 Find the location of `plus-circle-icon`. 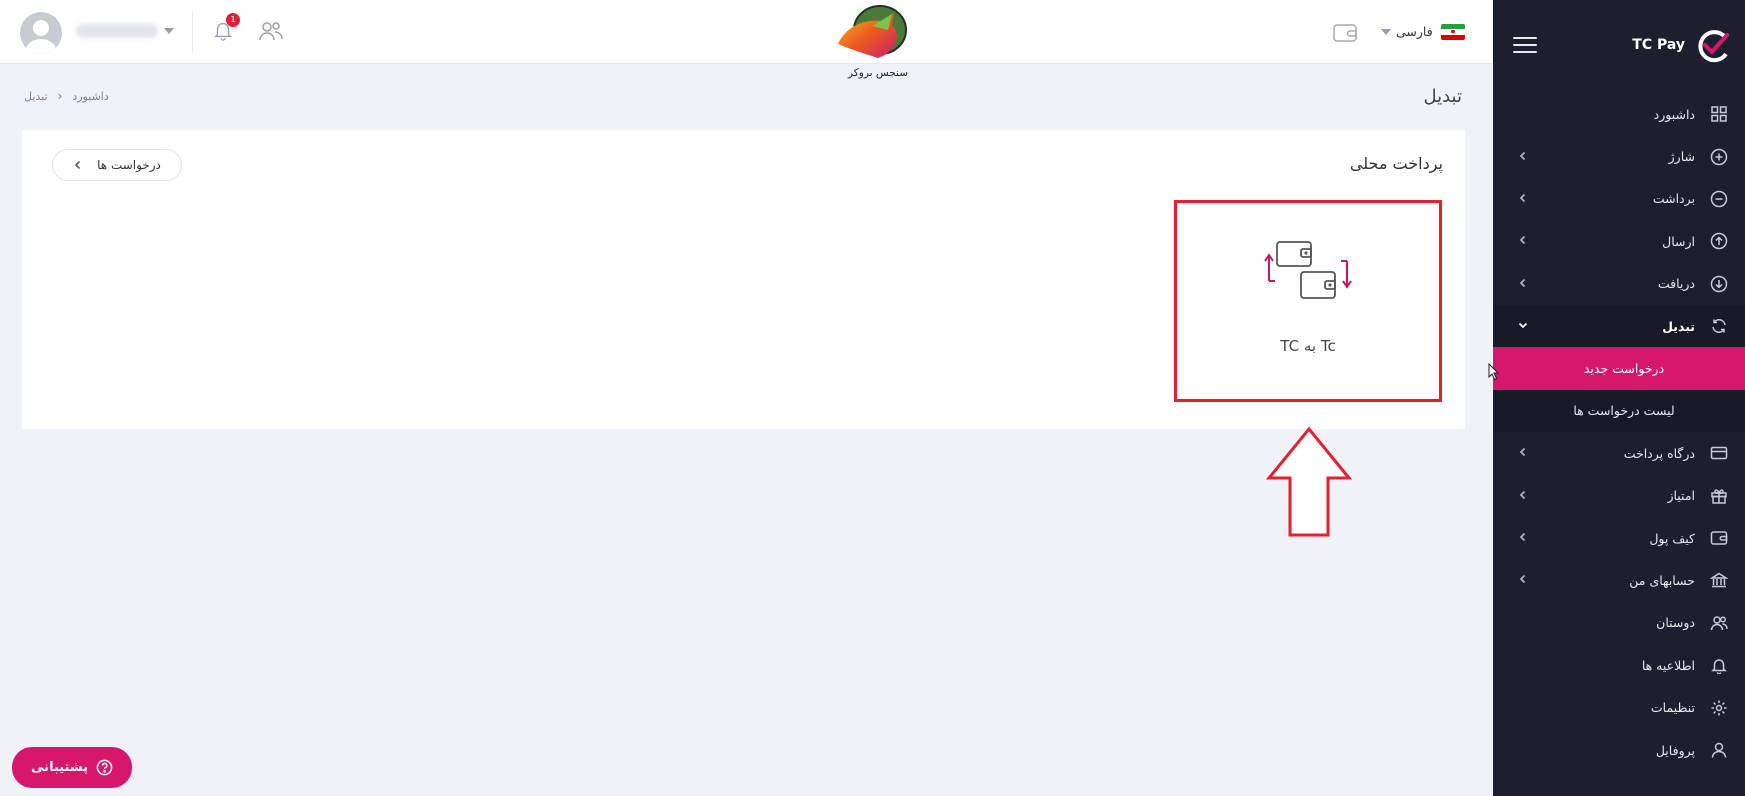

plus-circle-icon is located at coordinates (1719, 157).